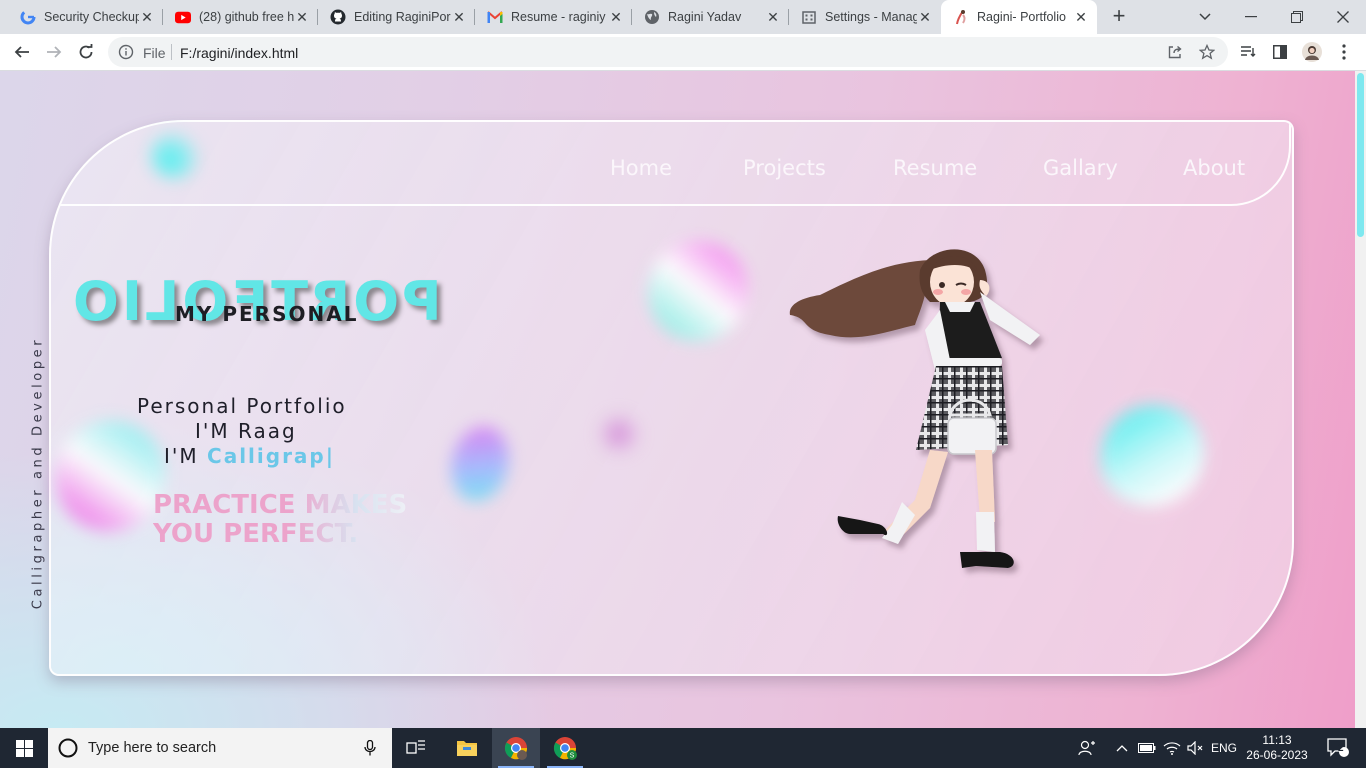 This screenshot has height=768, width=1366. What do you see at coordinates (271, 456) in the screenshot?
I see `typed-role-text: Calligrap|` at bounding box center [271, 456].